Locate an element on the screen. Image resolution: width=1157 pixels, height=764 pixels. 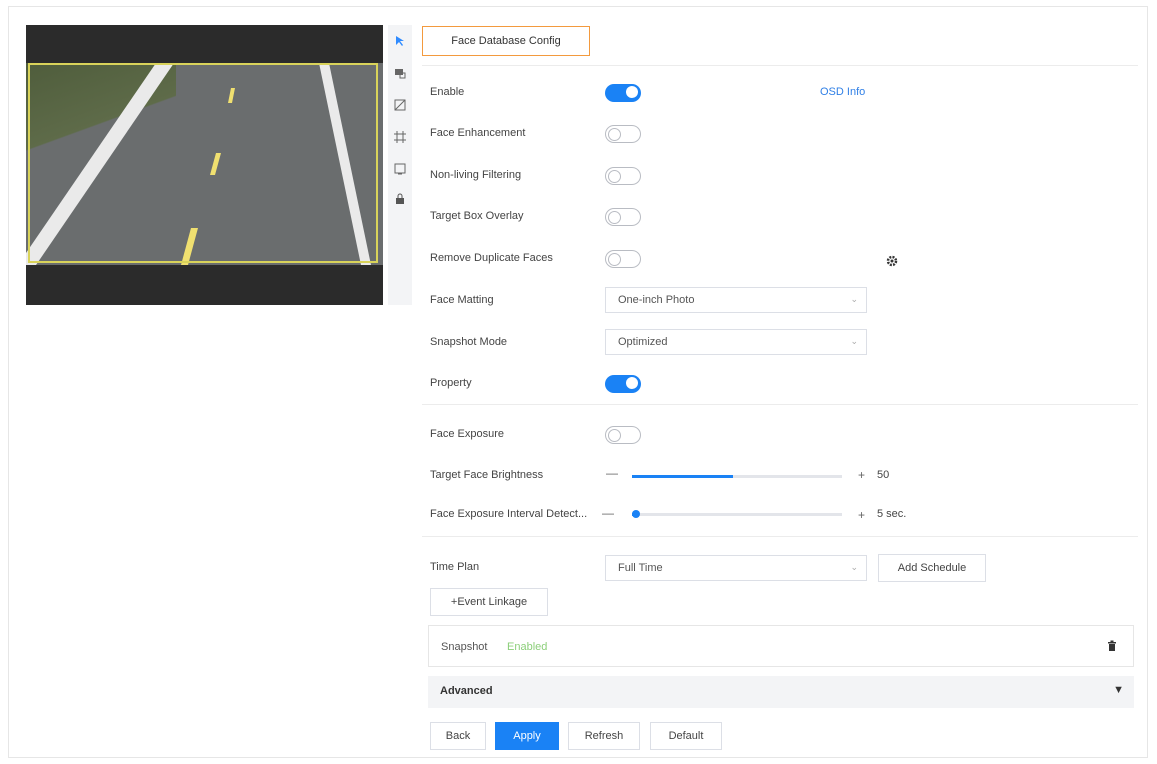
target-face-brightness-label: Target Face Brightness is located at coordinates (487, 475).